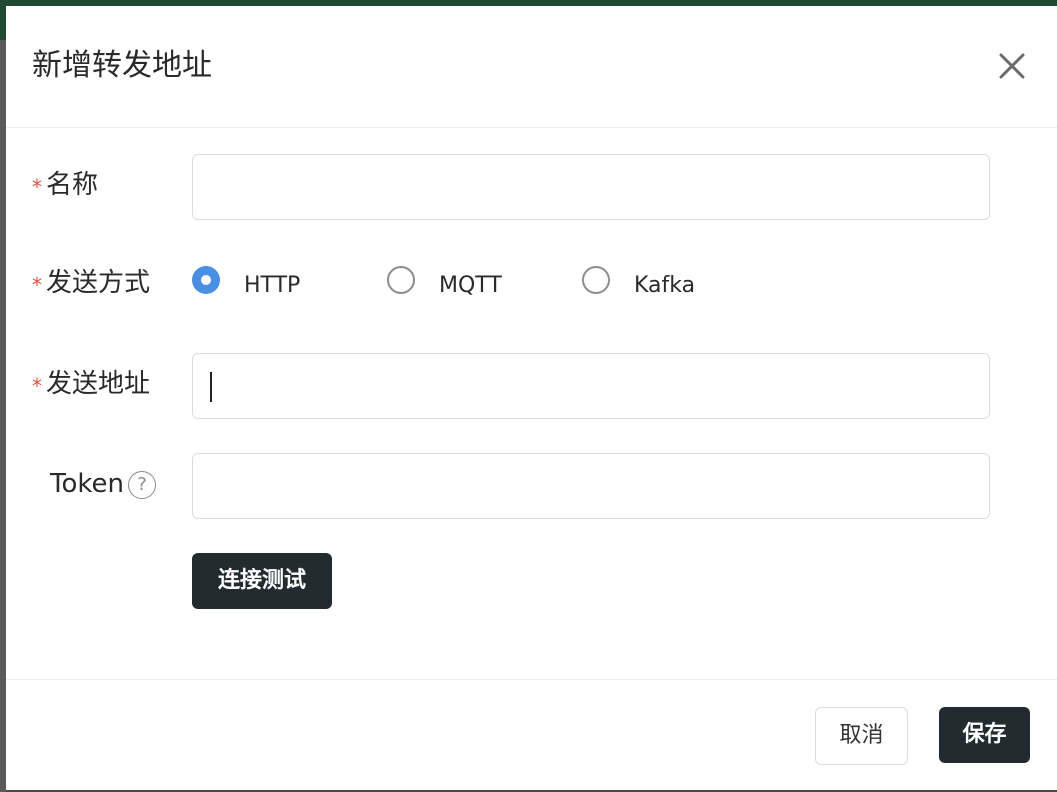 Image resolution: width=1057 pixels, height=792 pixels. What do you see at coordinates (665, 285) in the screenshot?
I see `radio-kafka-label: Kafka` at bounding box center [665, 285].